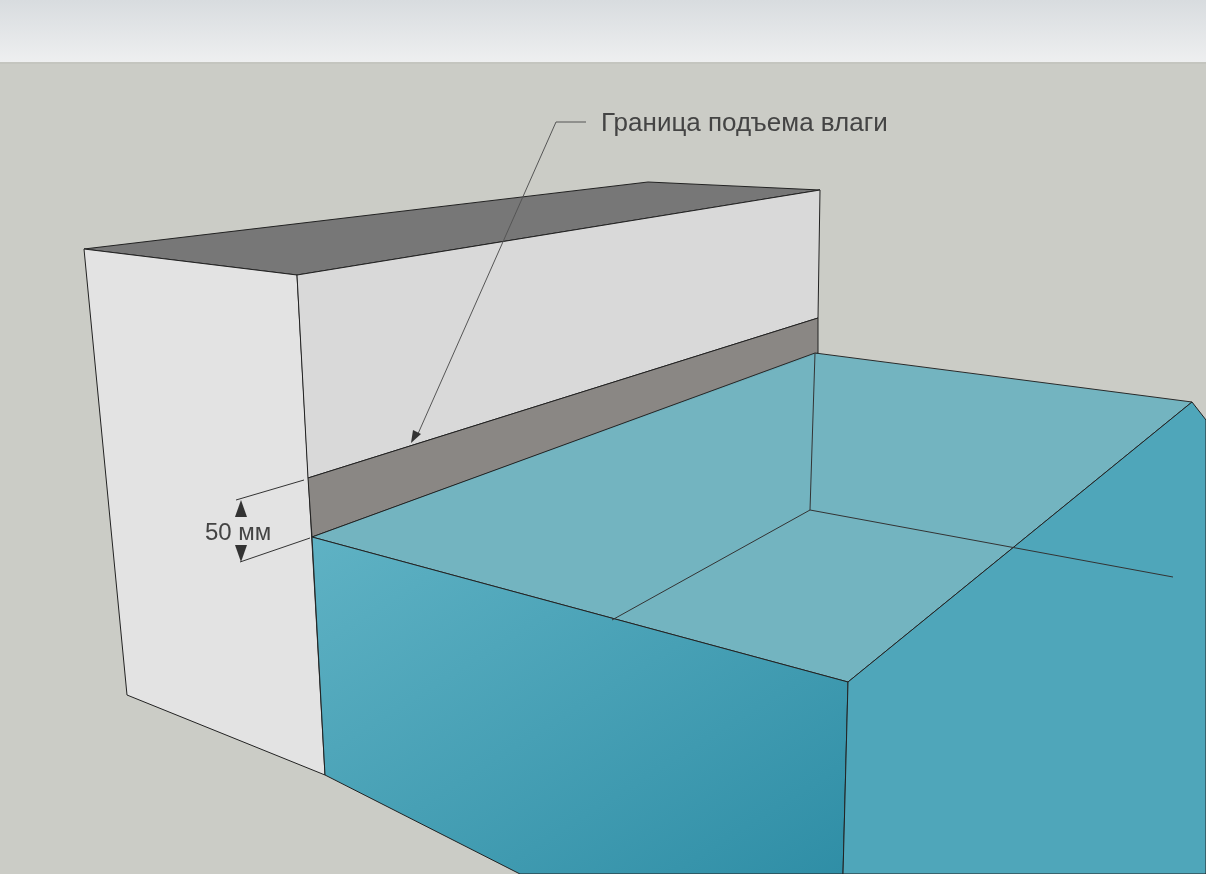  I want to click on annotation-label: Граница подъема влаги, so click(744, 122).